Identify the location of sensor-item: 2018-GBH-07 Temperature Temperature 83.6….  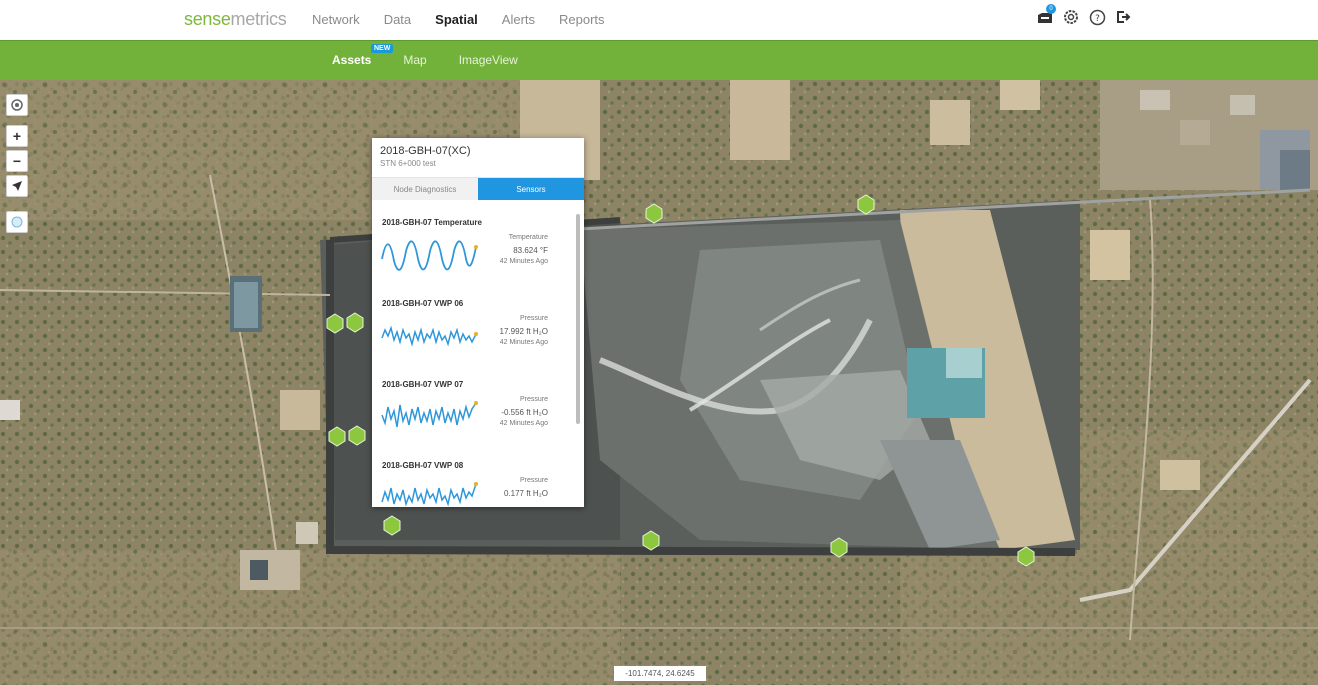
(474, 258).